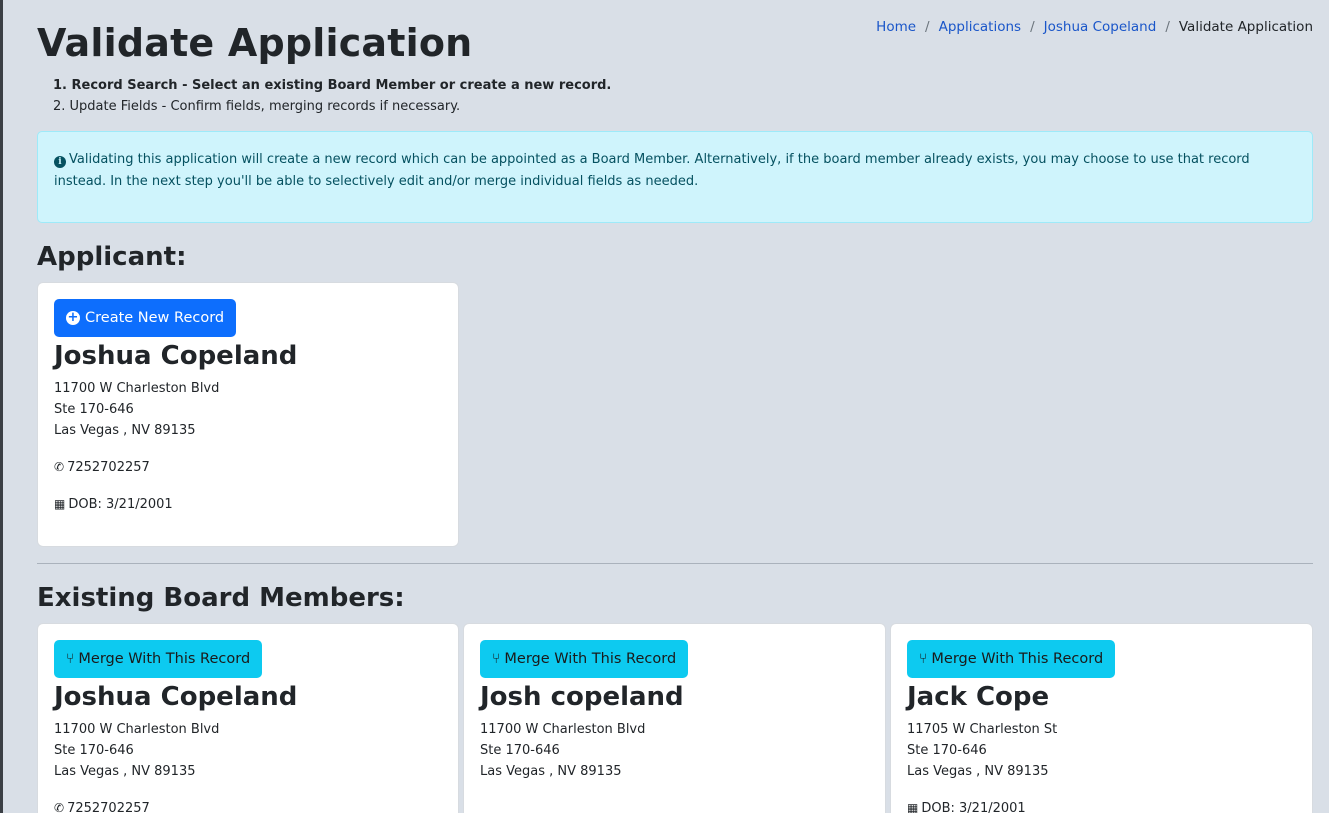 The width and height of the screenshot is (1329, 813). I want to click on create-new-record-label: Create New Record, so click(155, 318).